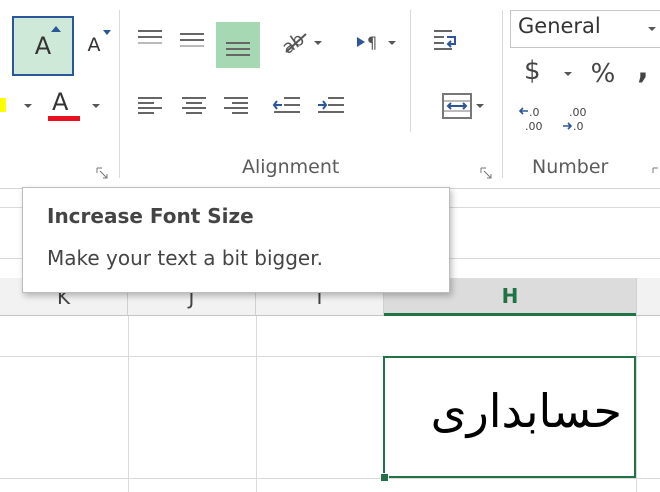 Image resolution: width=660 pixels, height=492 pixels. I want to click on increase-decimal-button: .0 .00, so click(534, 119).